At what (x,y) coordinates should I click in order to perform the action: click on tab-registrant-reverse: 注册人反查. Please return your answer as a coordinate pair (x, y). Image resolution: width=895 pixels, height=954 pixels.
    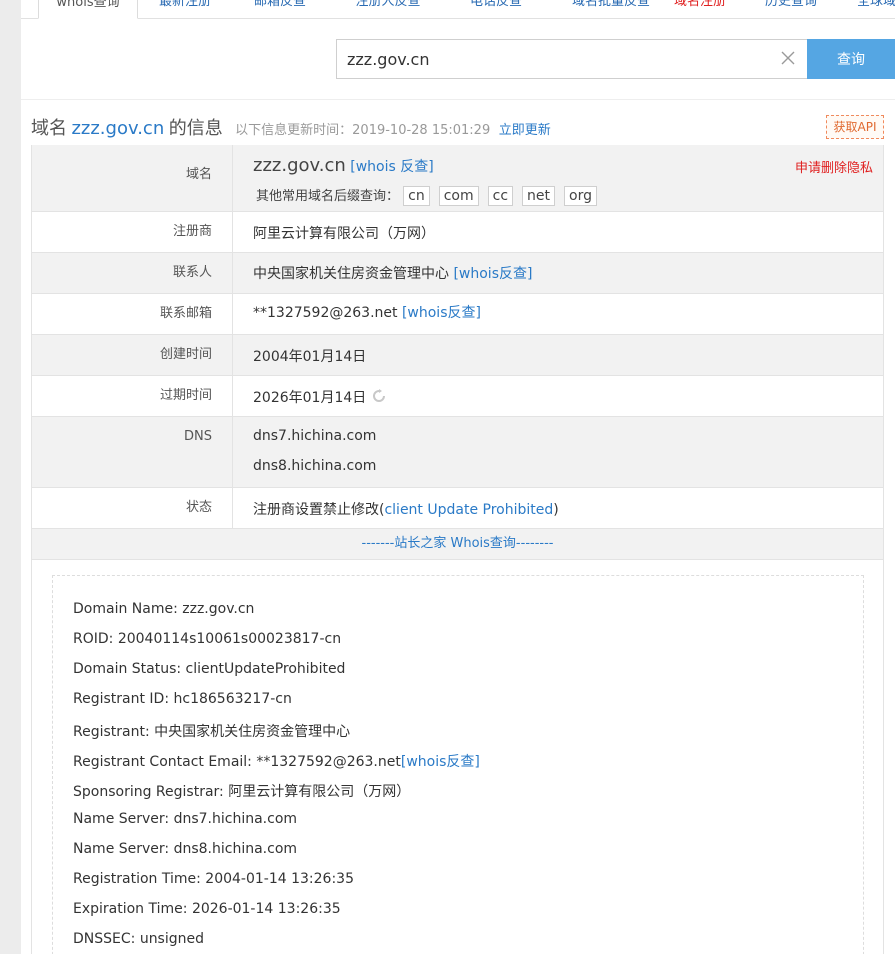
    Looking at the image, I should click on (388, 9).